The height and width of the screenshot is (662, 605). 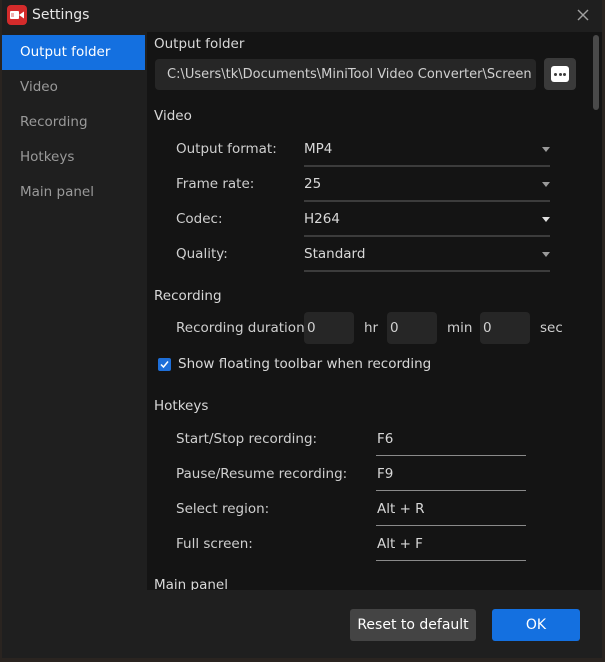 I want to click on scrollbar-thumb, so click(x=596, y=72).